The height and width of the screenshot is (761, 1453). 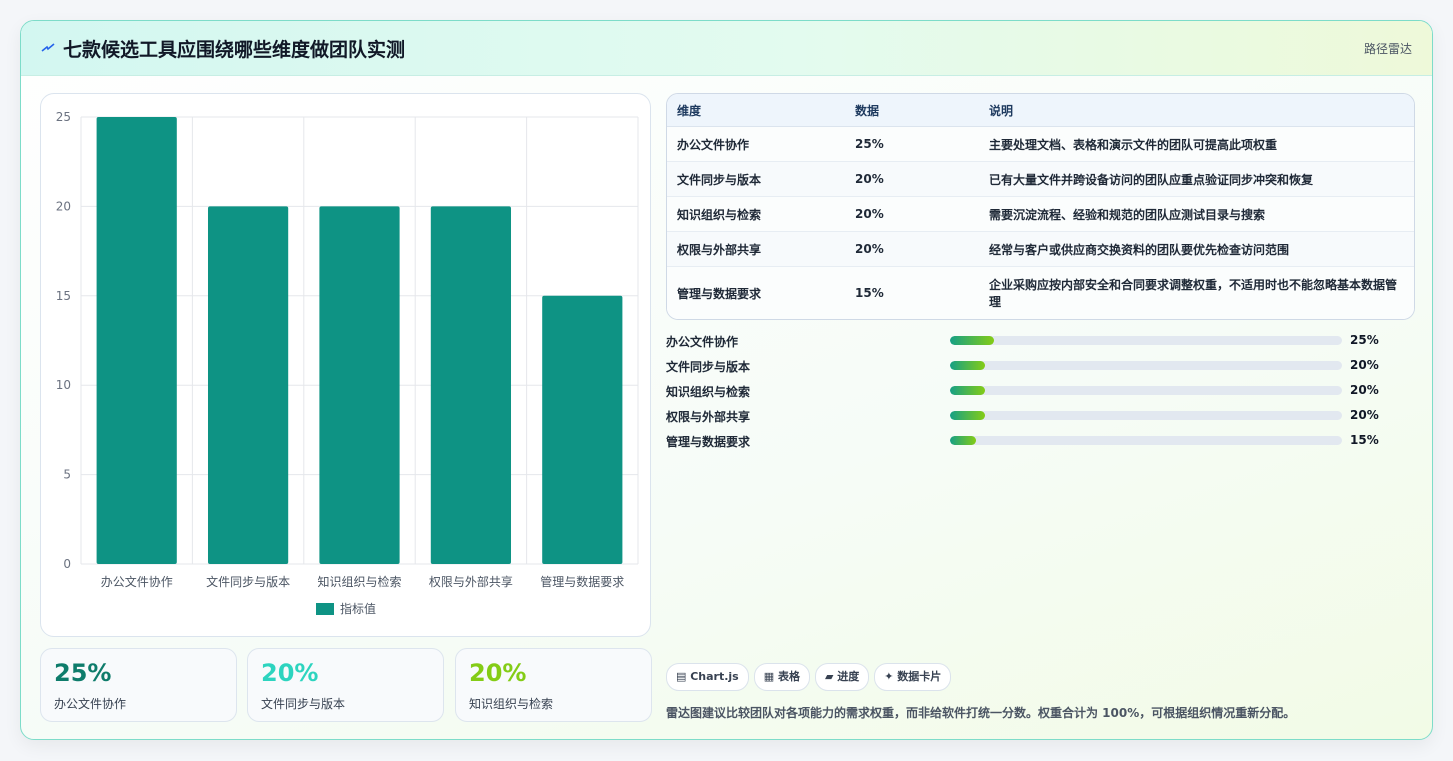 What do you see at coordinates (1364, 440) in the screenshot?
I see `progress-value: 15%` at bounding box center [1364, 440].